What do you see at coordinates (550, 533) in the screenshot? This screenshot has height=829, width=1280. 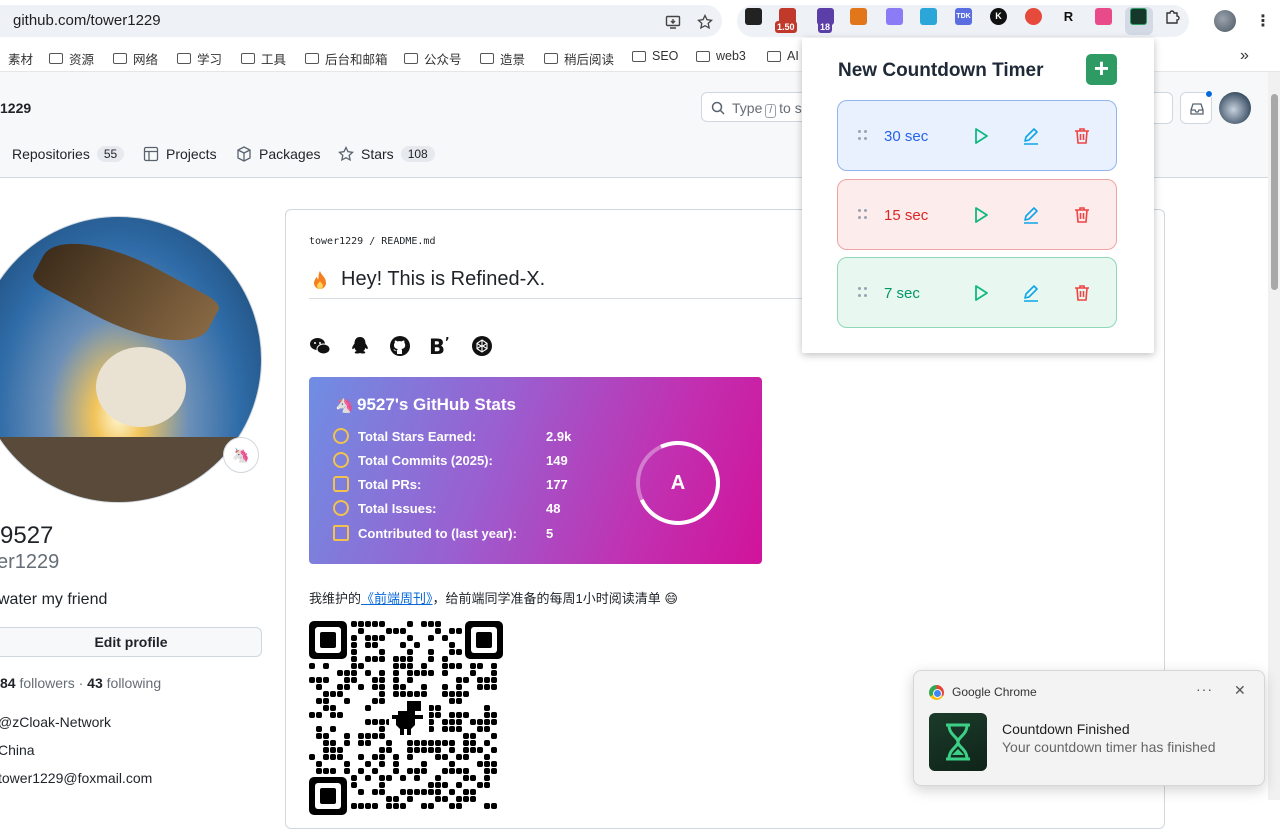 I see `stat-value: 5` at bounding box center [550, 533].